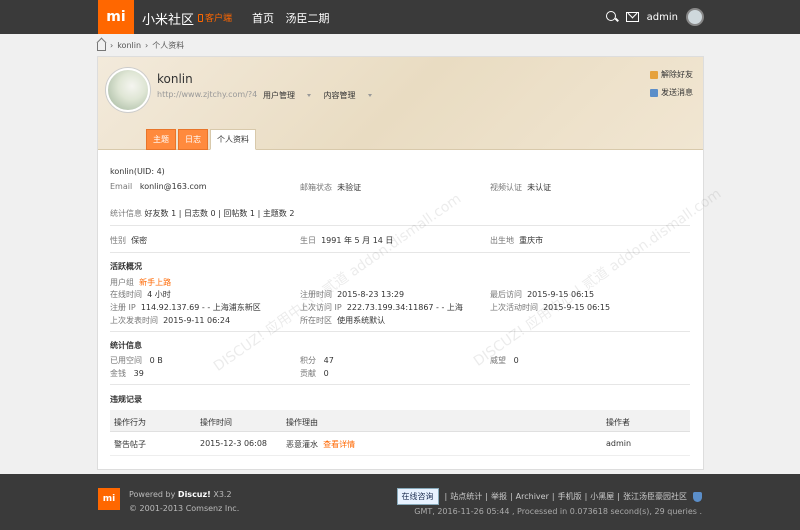 The width and height of the screenshot is (800, 530). Describe the element at coordinates (611, 17) in the screenshot. I see `search-icon` at that location.